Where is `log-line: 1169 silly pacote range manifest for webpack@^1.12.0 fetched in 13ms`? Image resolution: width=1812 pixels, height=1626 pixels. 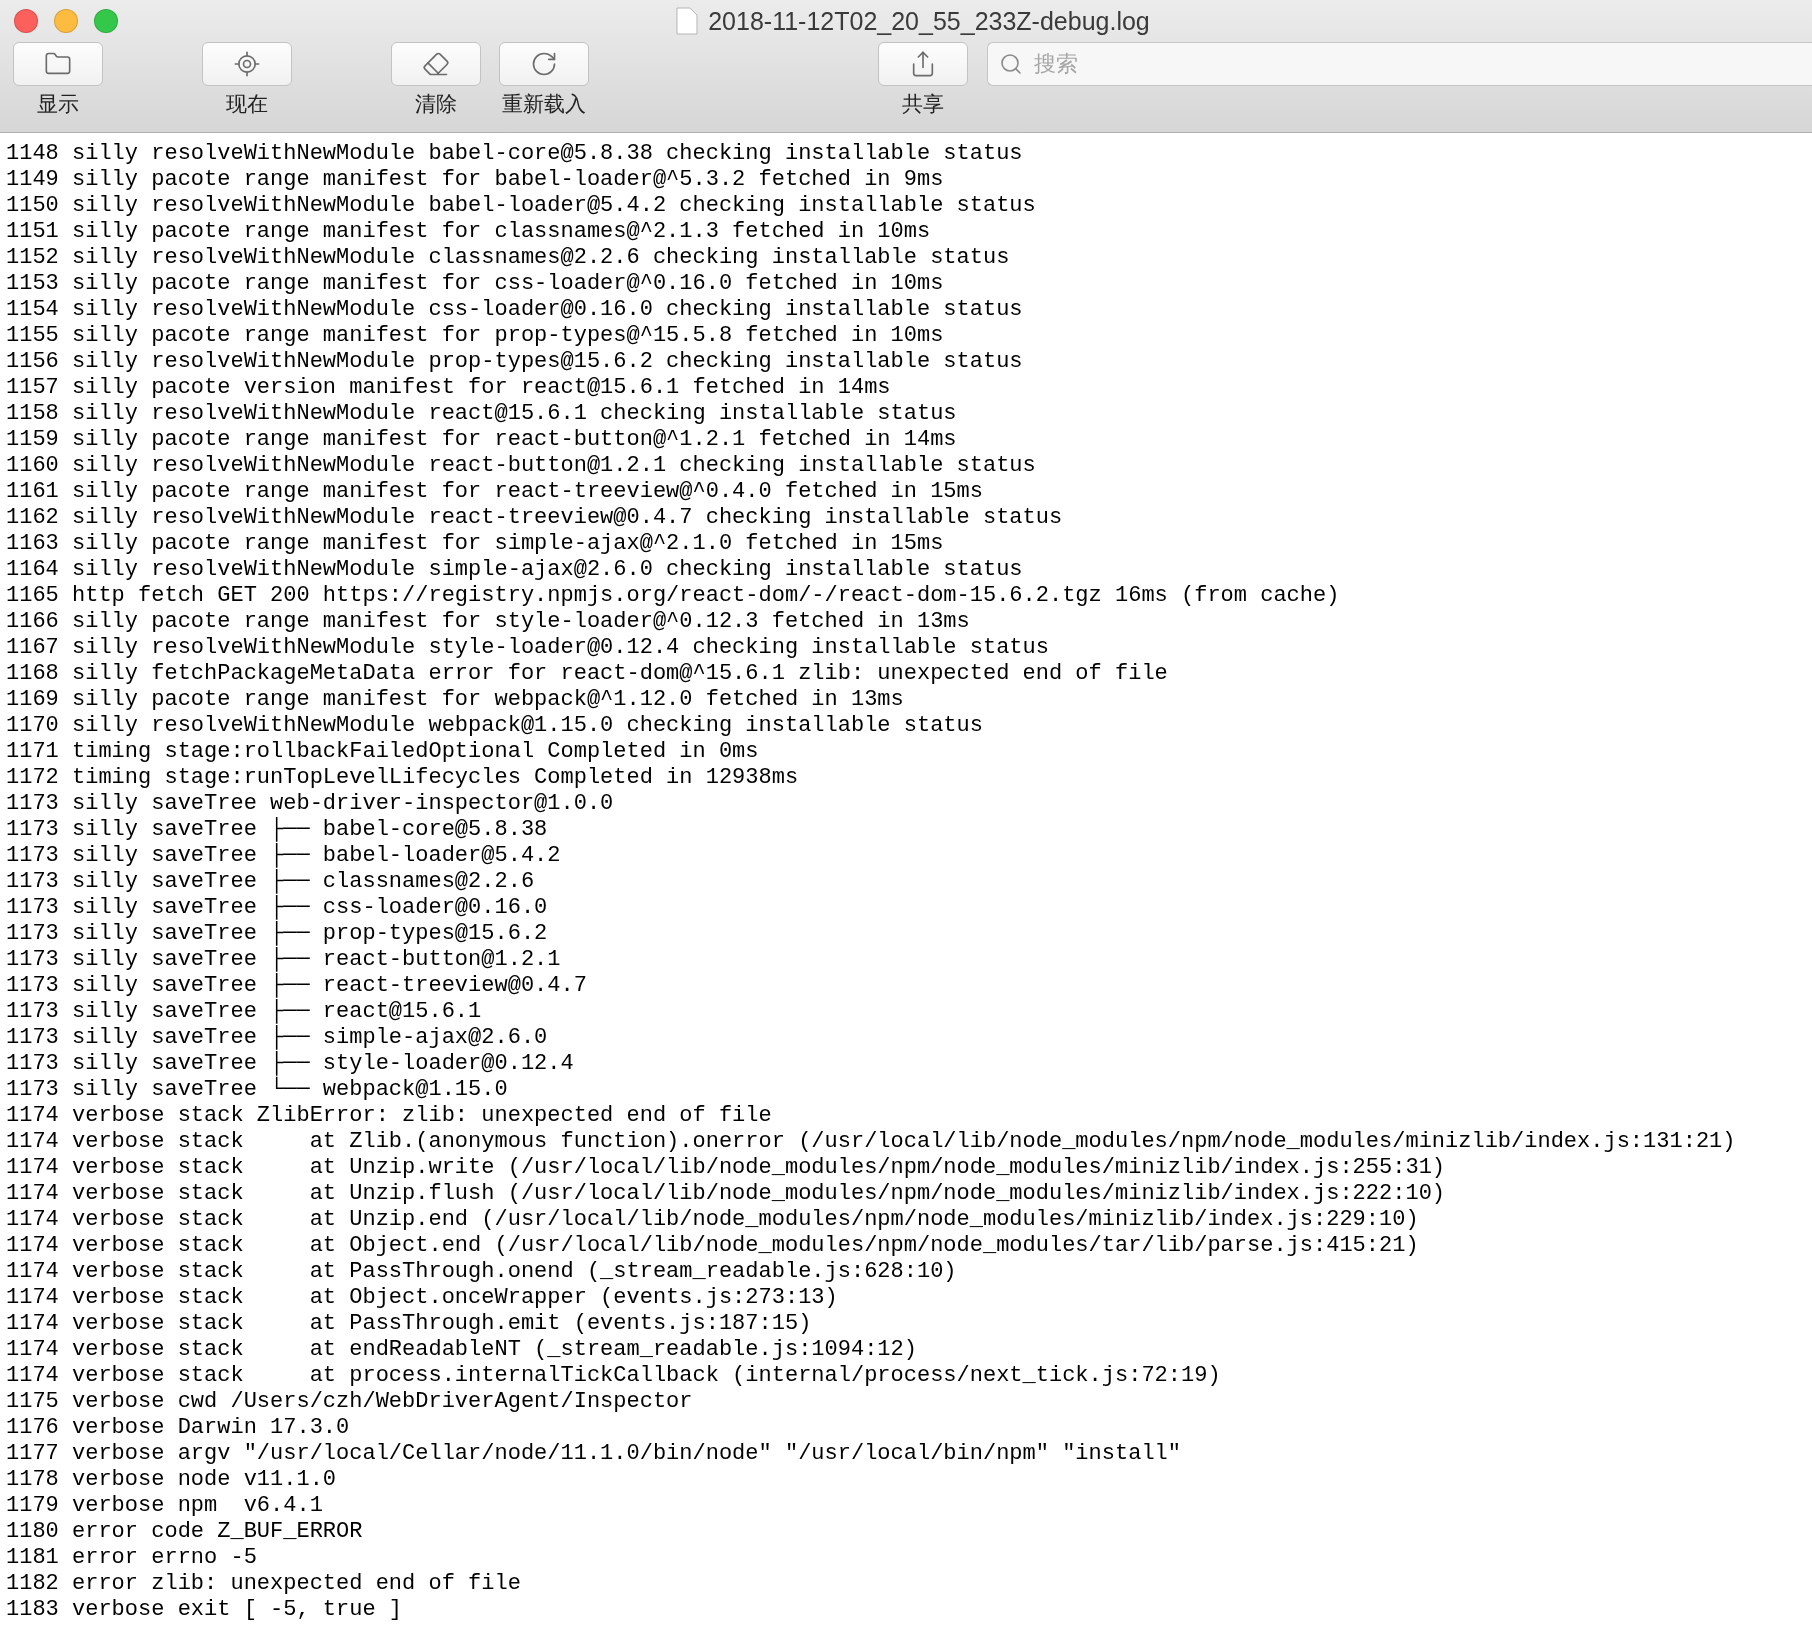
log-line: 1169 silly pacote range manifest for webpack@^1.12.0 fetched in 13ms is located at coordinates (455, 700).